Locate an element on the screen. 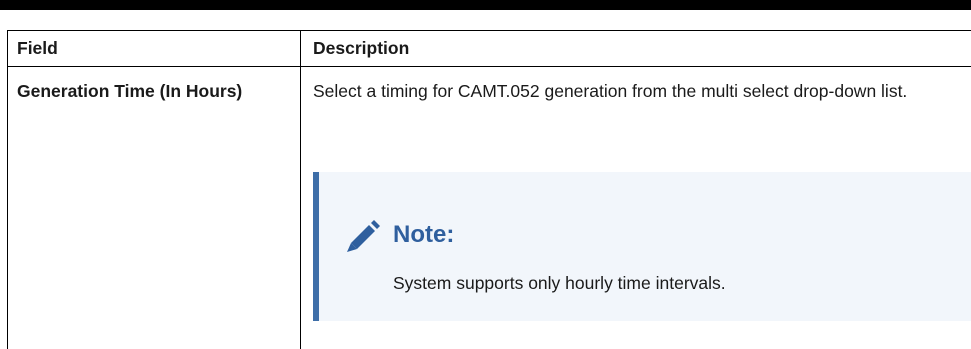  table-header-top-border is located at coordinates (489, 30).